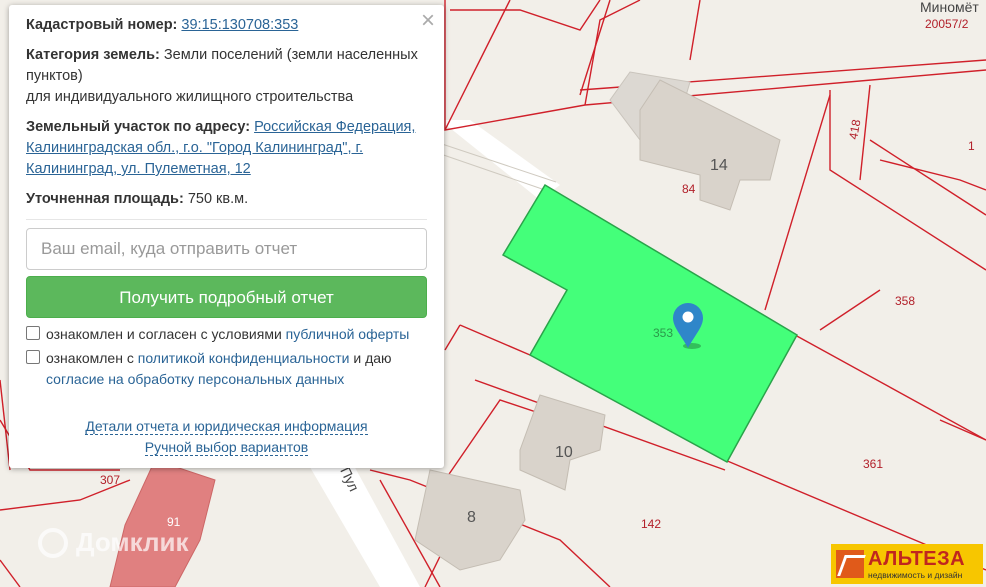 This screenshot has height=587, width=986. Describe the element at coordinates (132, 542) in the screenshot. I see `watermark-text: Домклик` at that location.